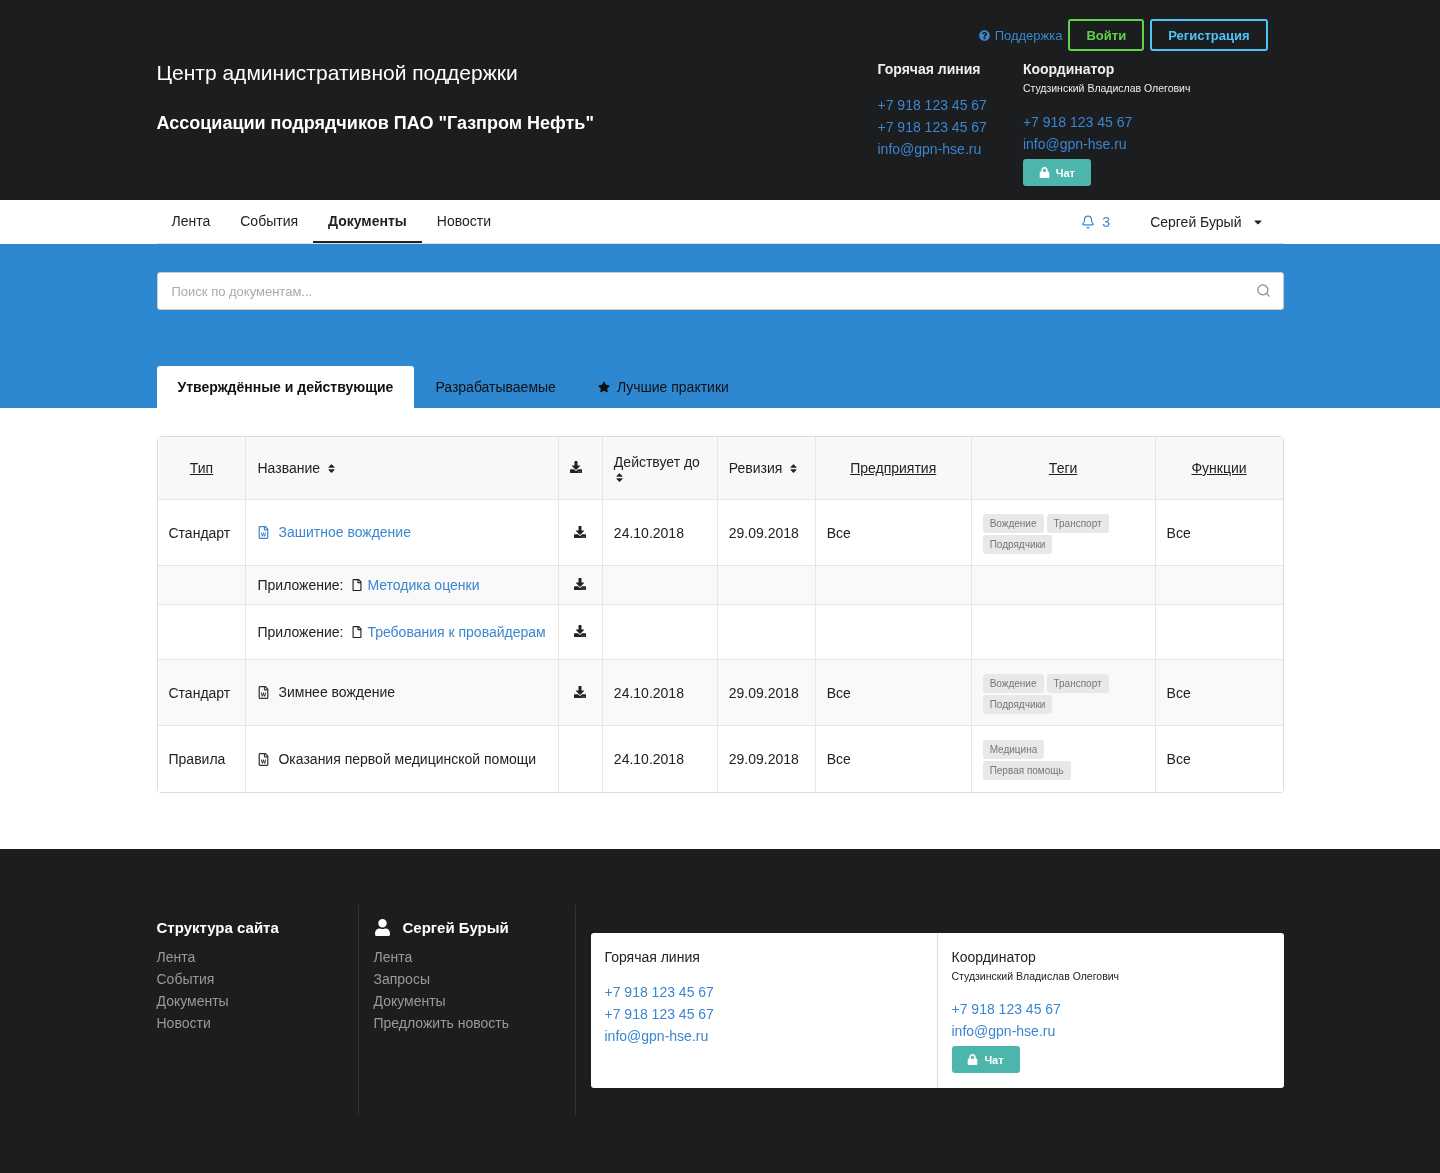  I want to click on document-link: Зашитное вождение, so click(344, 532).